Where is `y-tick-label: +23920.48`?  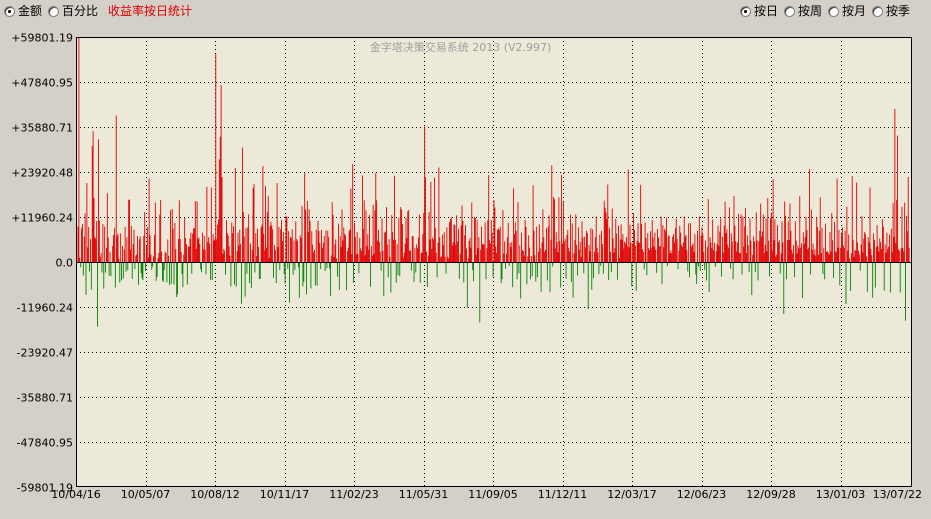
y-tick-label: +23920.48 is located at coordinates (42, 173).